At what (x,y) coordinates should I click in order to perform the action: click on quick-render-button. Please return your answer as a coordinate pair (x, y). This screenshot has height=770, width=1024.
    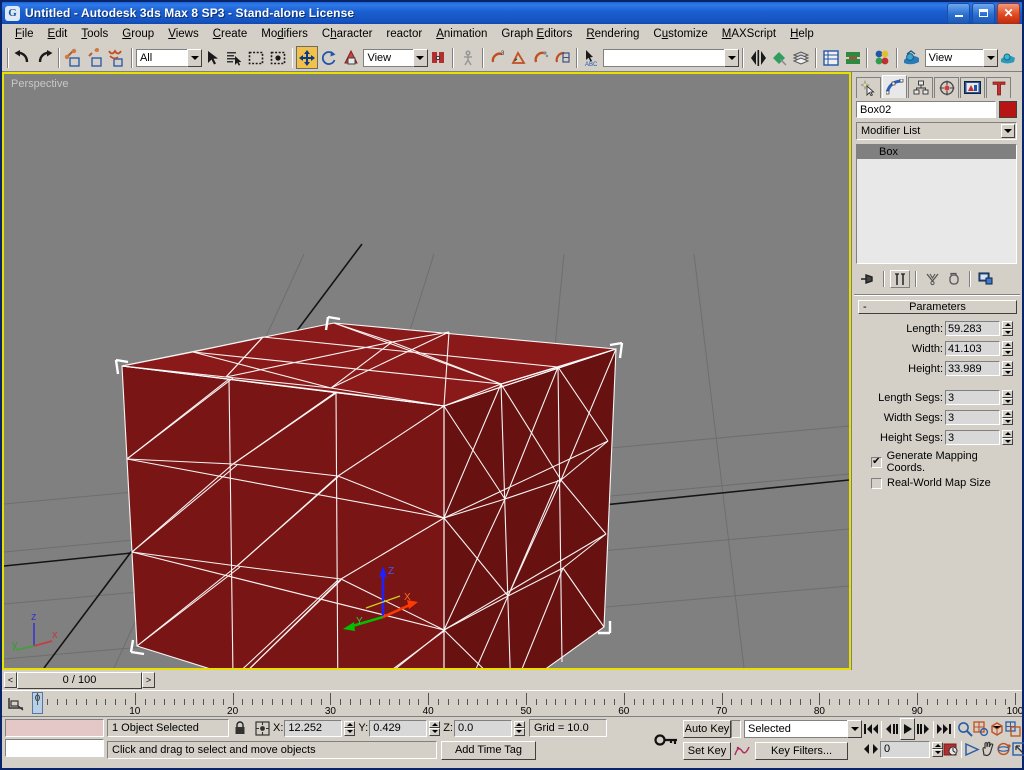
    Looking at the image, I should click on (1009, 57).